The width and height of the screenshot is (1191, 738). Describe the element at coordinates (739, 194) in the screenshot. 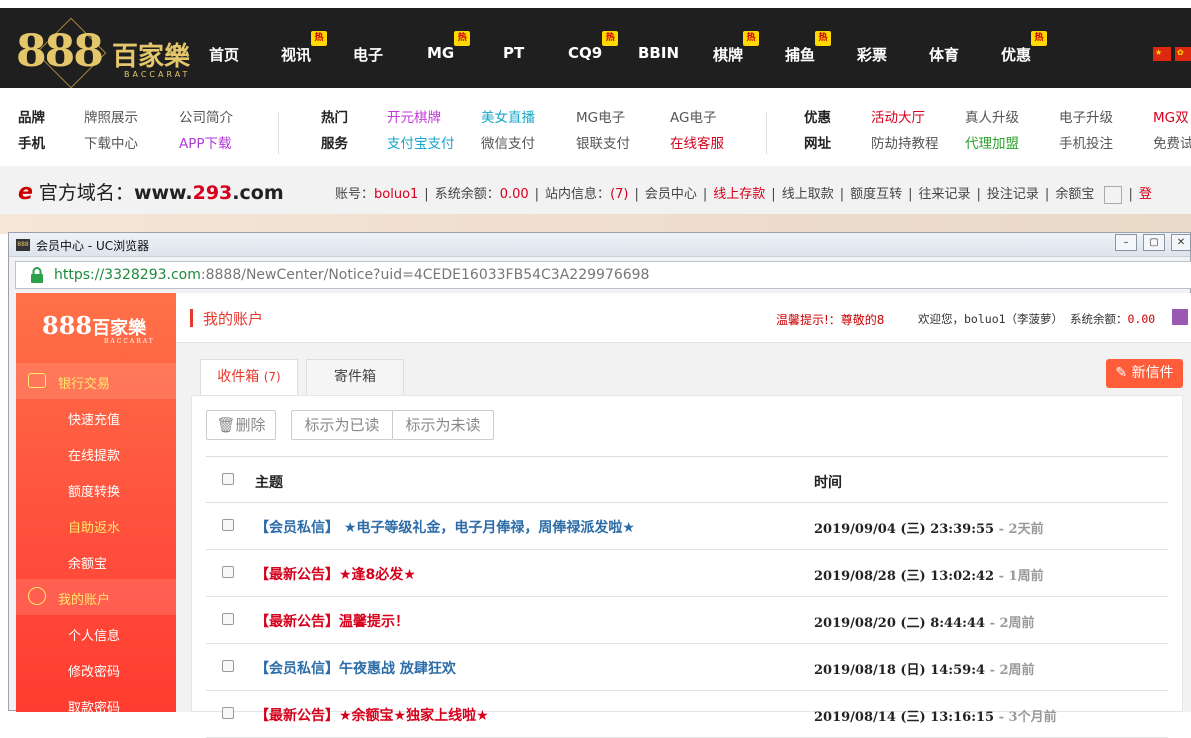

I see `online-deposit-link: 线上存款` at that location.